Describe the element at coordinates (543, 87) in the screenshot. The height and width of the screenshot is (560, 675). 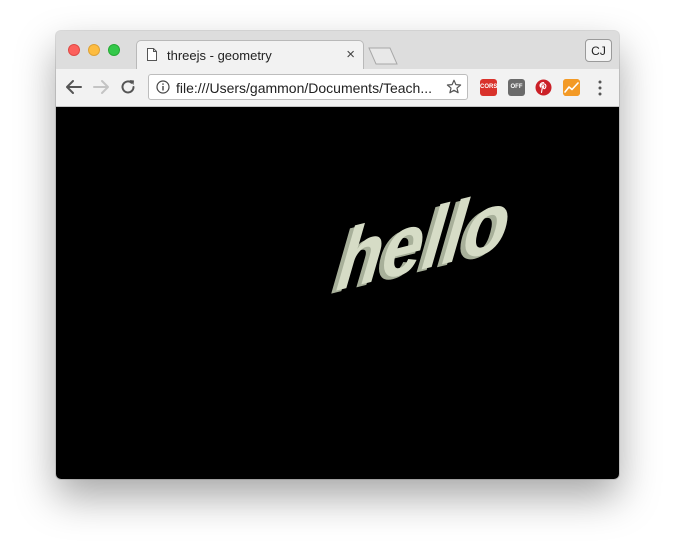
I see `pinterest-icon` at that location.